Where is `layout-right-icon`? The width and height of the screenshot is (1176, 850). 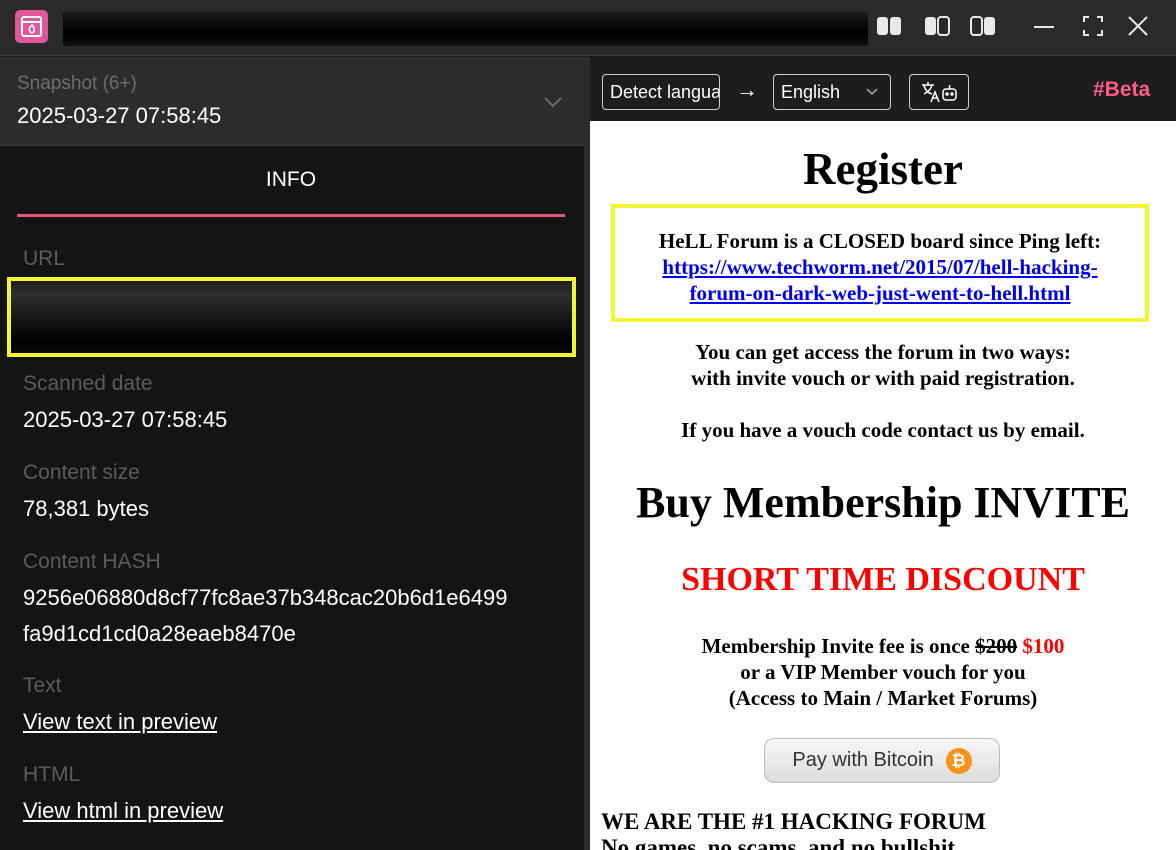 layout-right-icon is located at coordinates (983, 26).